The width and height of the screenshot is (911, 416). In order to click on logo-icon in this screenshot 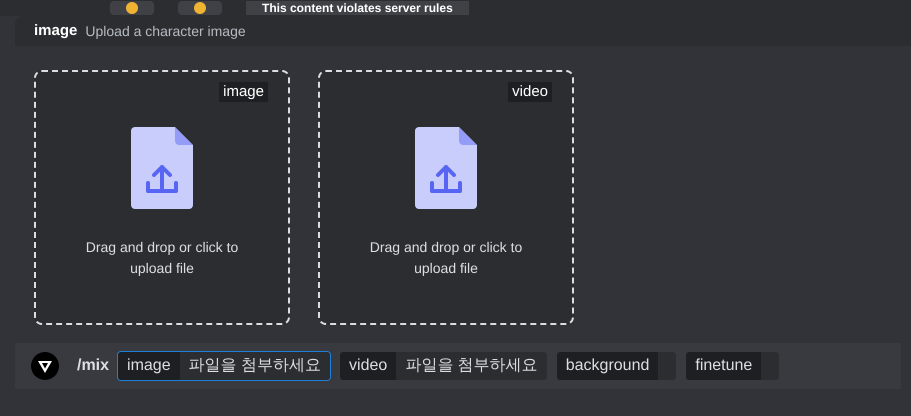, I will do `click(45, 366)`.